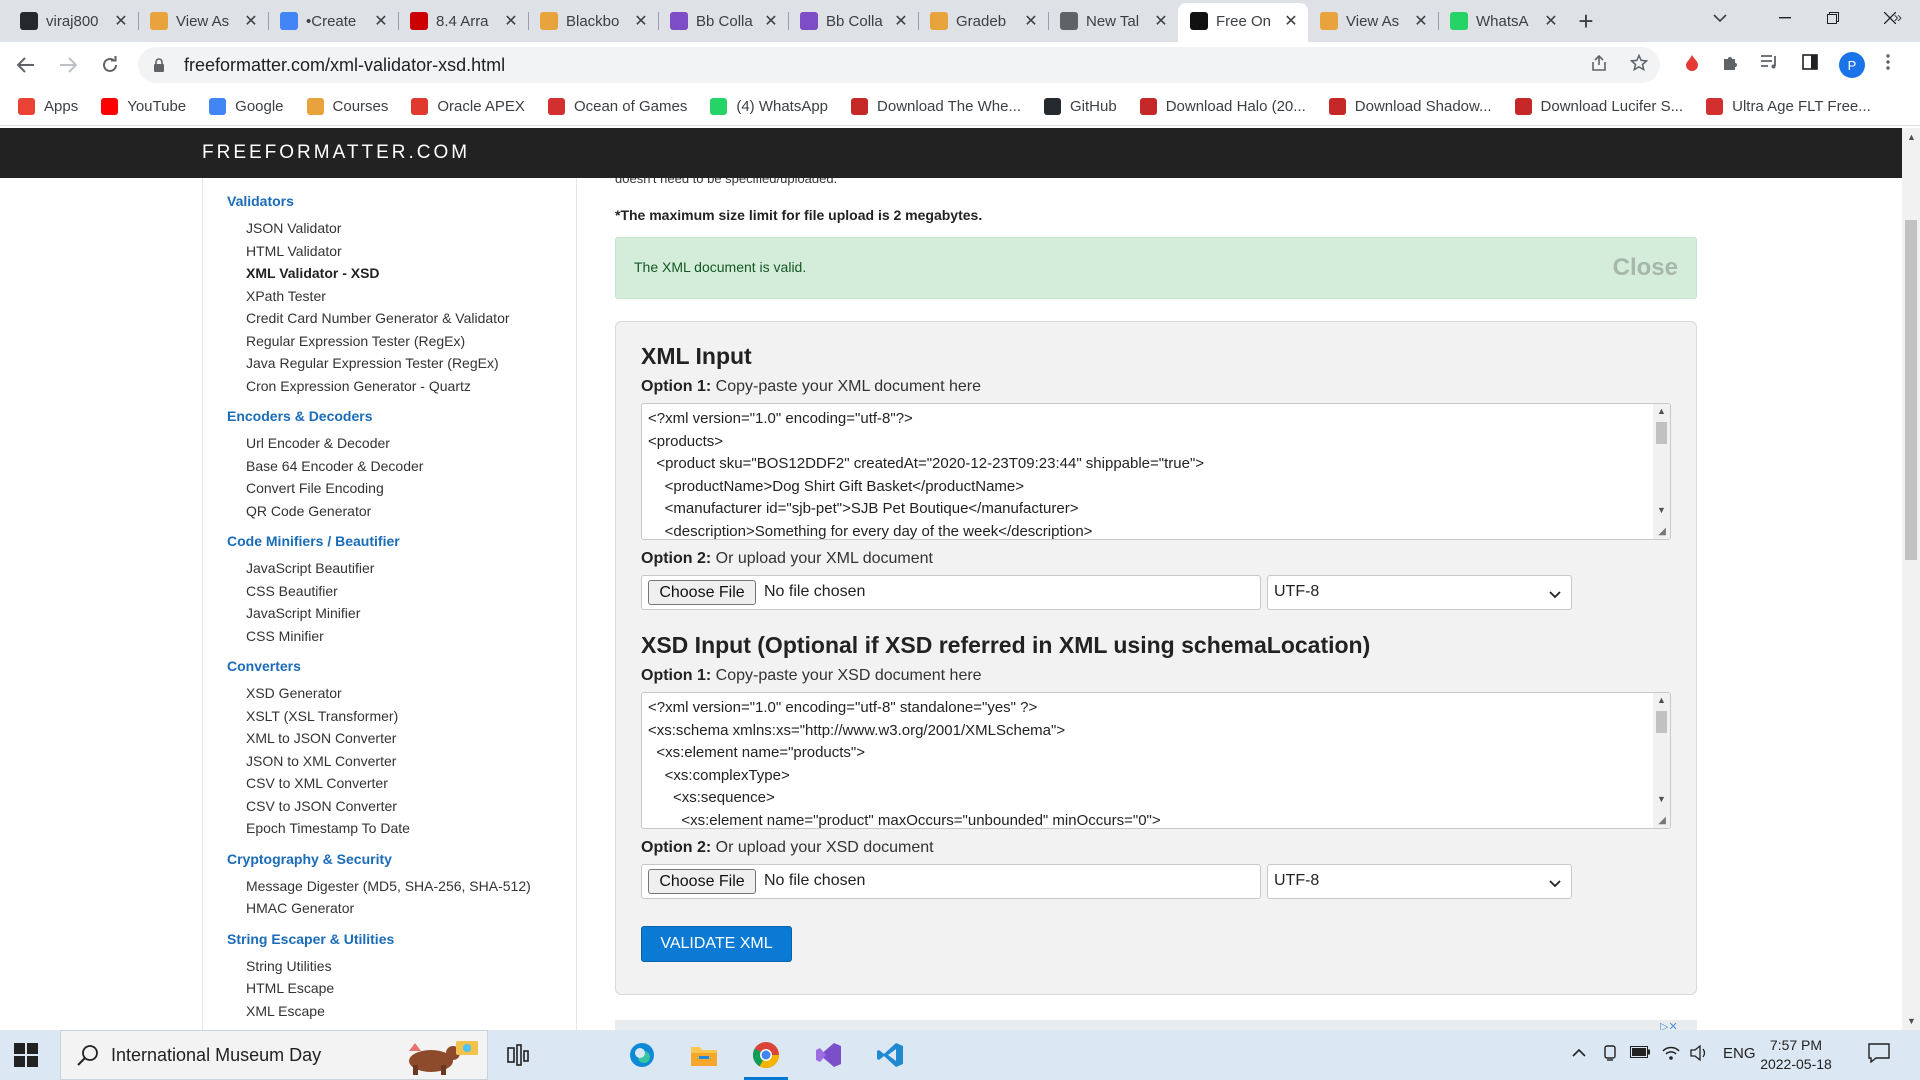 This screenshot has height=1080, width=1920. What do you see at coordinates (321, 738) in the screenshot?
I see `sidebar-link: XML to JSON Converter` at bounding box center [321, 738].